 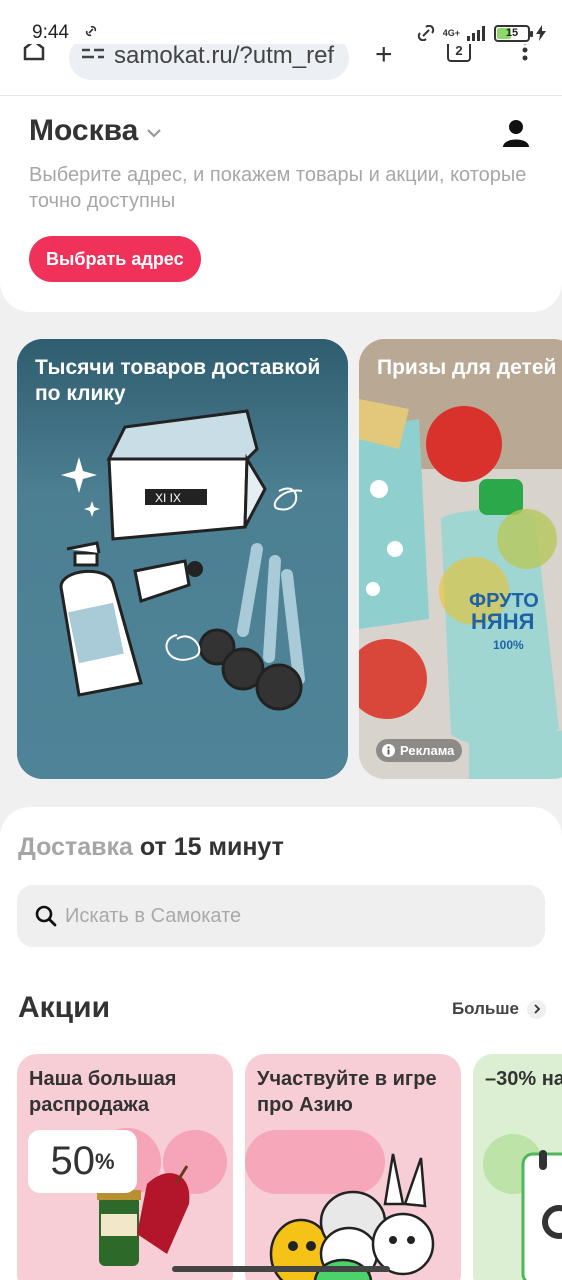 I want to click on delivery-time: Доставка от 15 минут, so click(x=151, y=847).